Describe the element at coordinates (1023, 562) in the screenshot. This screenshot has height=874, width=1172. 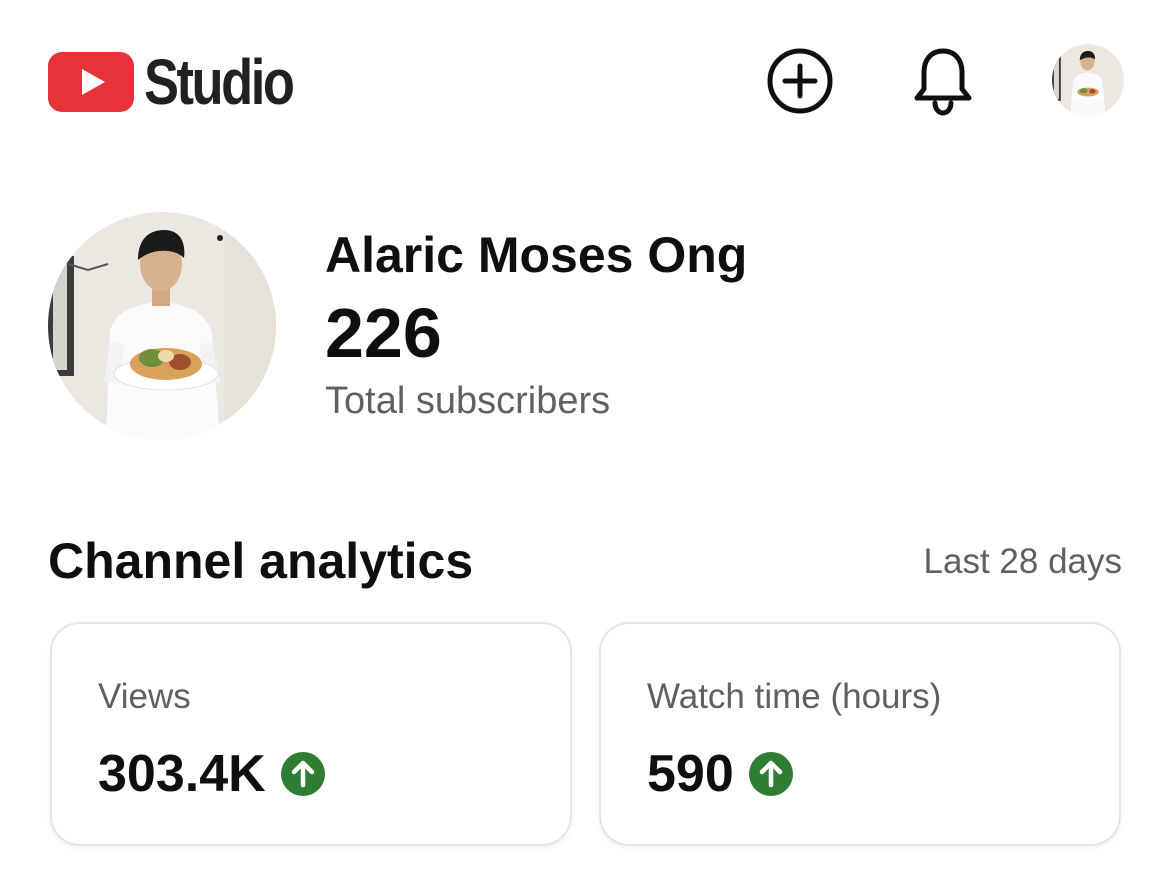
I see `period-selector: Last 28 days` at that location.